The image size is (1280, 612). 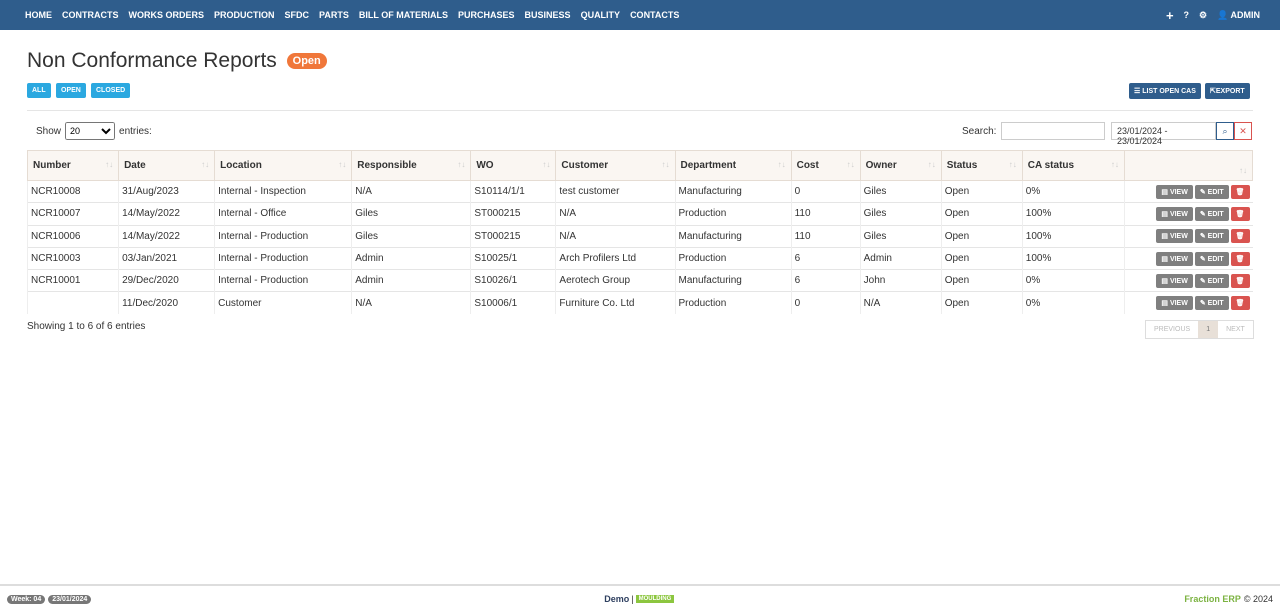 I want to click on date-clear-button: ✕, so click(x=1243, y=131).